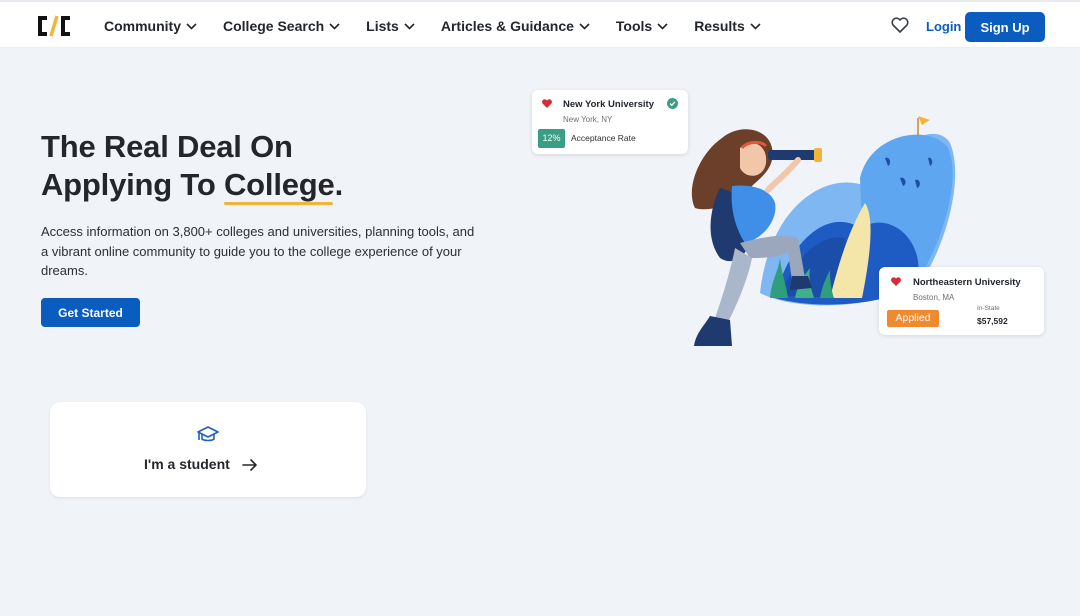  I want to click on nav-label: Tools, so click(634, 26).